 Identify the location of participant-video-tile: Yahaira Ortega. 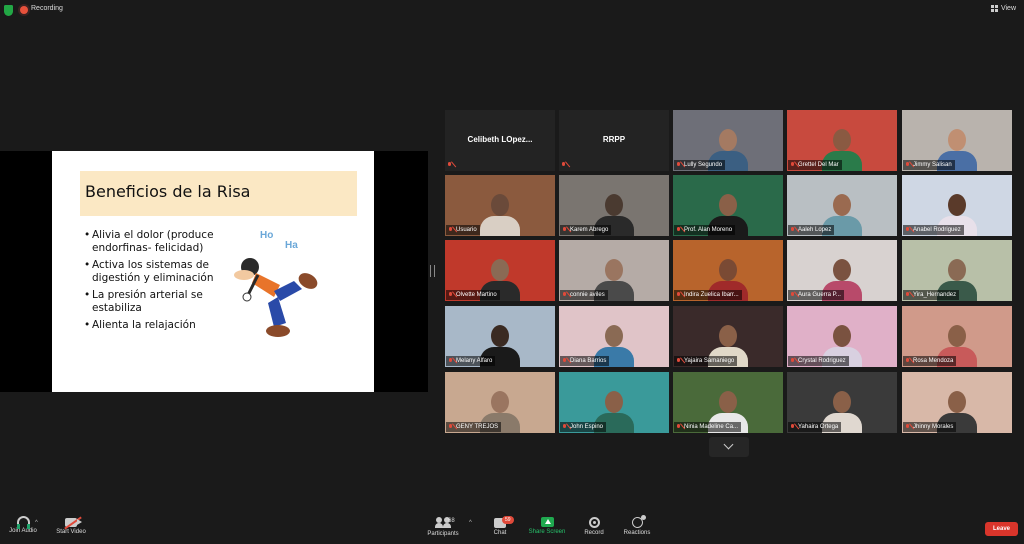
(842, 402).